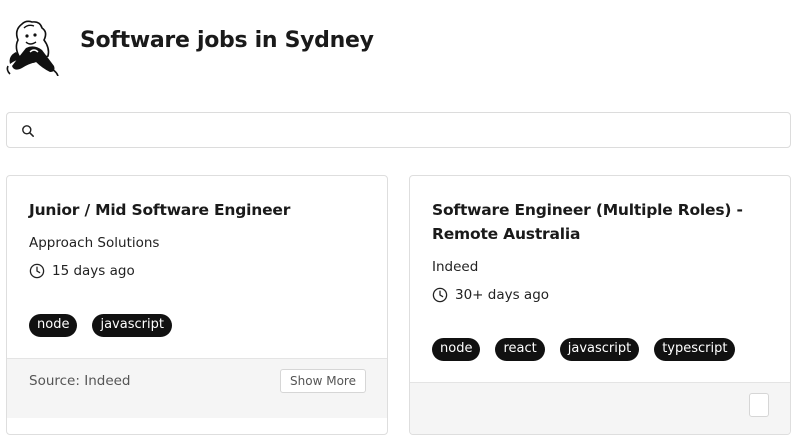  Describe the element at coordinates (410, 130) in the screenshot. I see `search-input` at that location.